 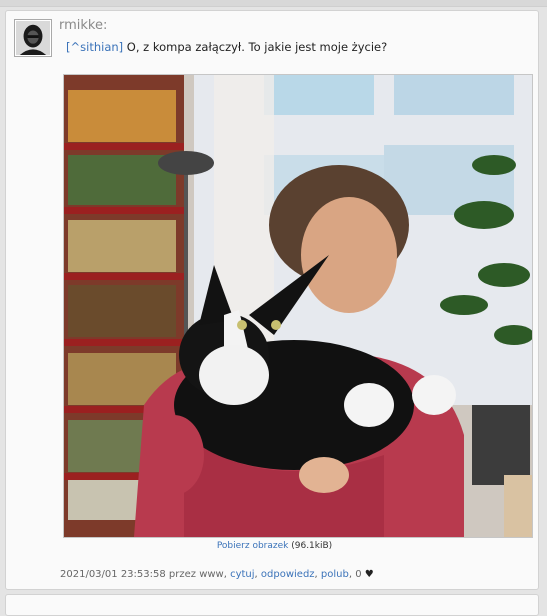 What do you see at coordinates (95, 47) in the screenshot?
I see `mention-link: ^sithian` at bounding box center [95, 47].